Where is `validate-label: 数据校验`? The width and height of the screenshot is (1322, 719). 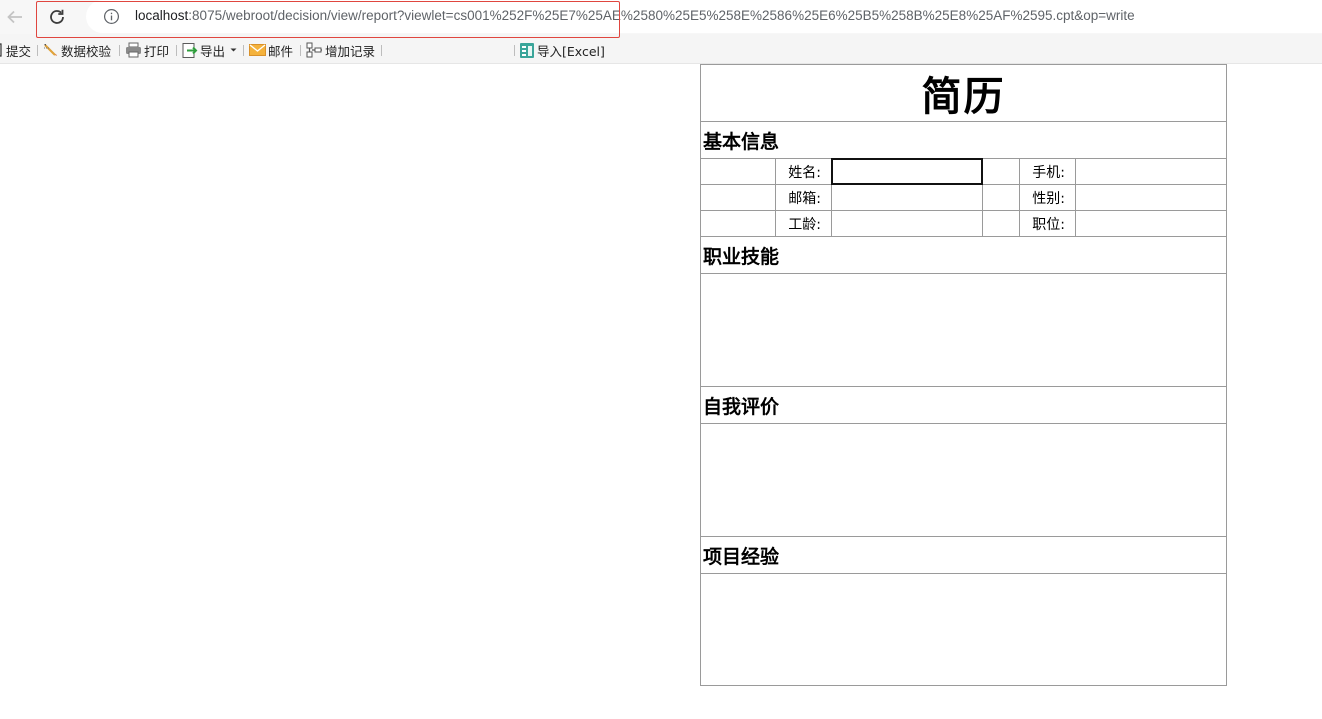
validate-label: 数据校验 is located at coordinates (86, 51).